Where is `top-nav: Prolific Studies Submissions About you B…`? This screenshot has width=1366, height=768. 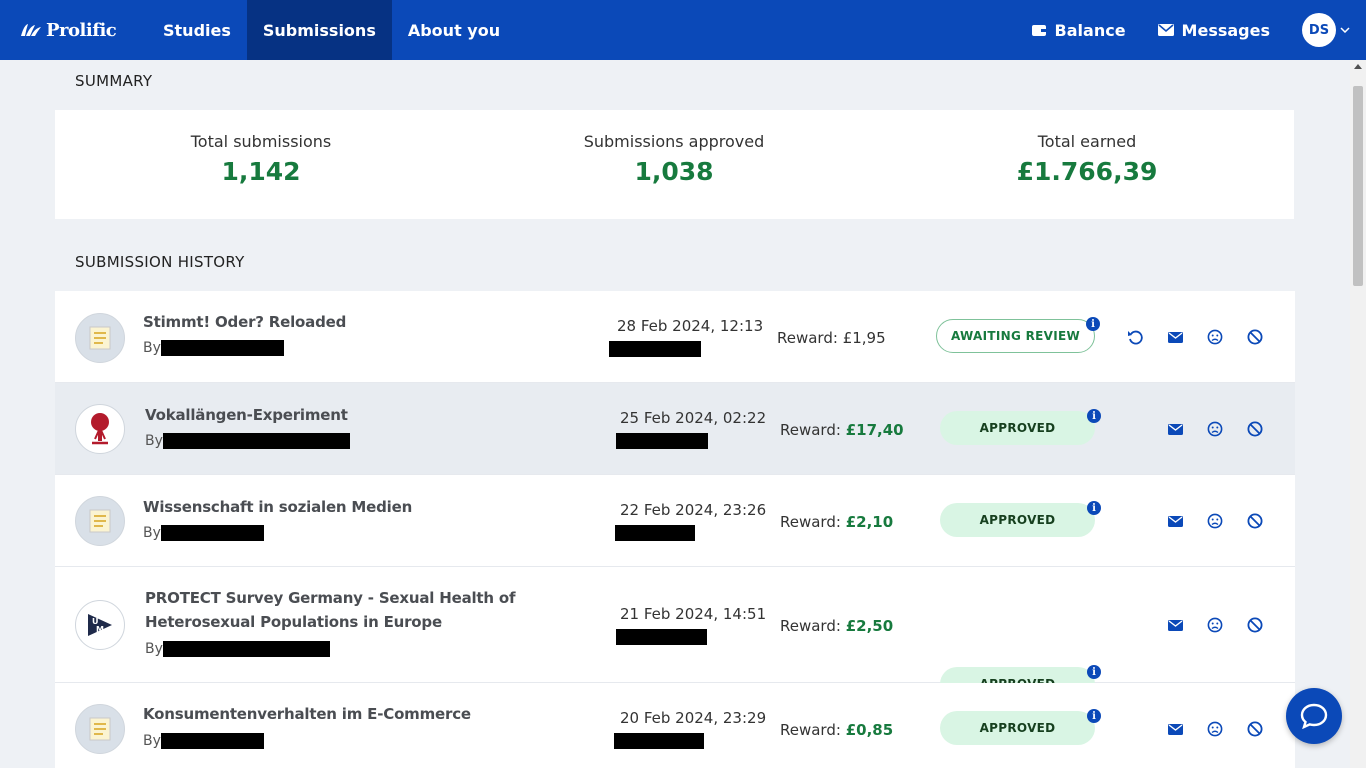
top-nav: Prolific Studies Submissions About you B… is located at coordinates (683, 30).